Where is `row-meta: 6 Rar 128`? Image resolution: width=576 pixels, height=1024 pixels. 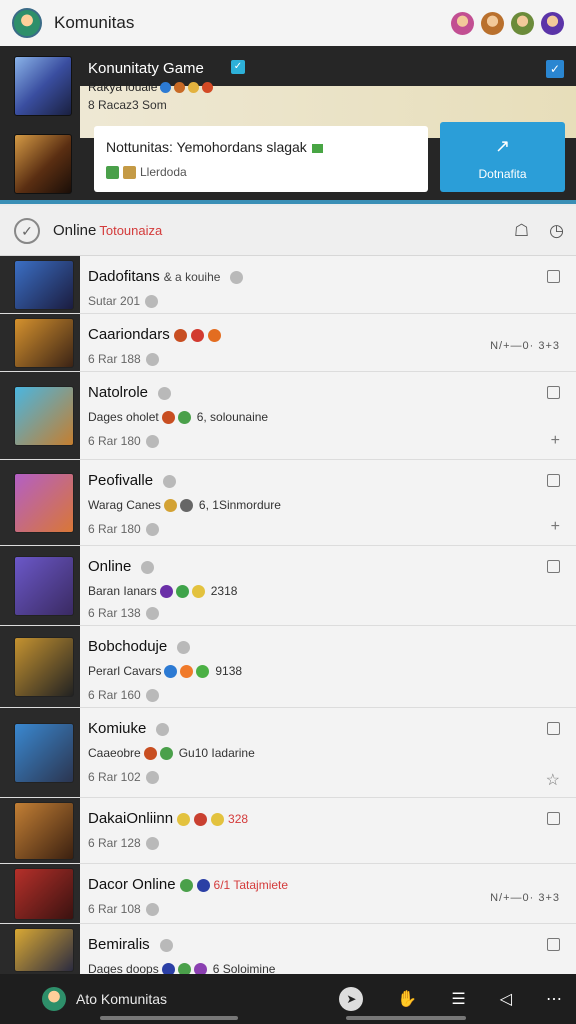 row-meta: 6 Rar 128 is located at coordinates (123, 843).